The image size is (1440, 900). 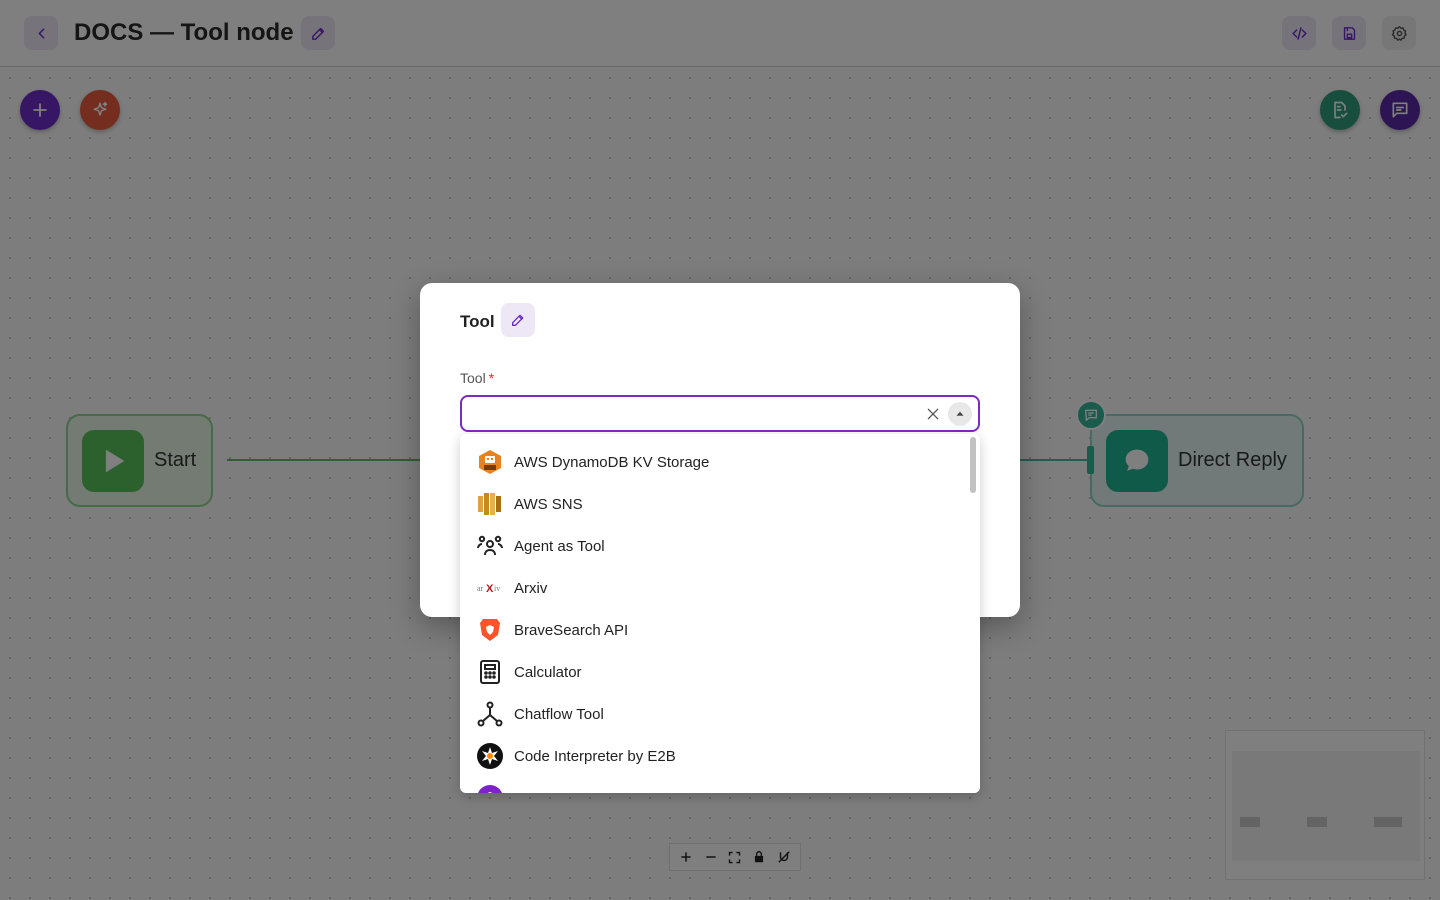 I want to click on scrollbar-thumb, so click(x=973, y=465).